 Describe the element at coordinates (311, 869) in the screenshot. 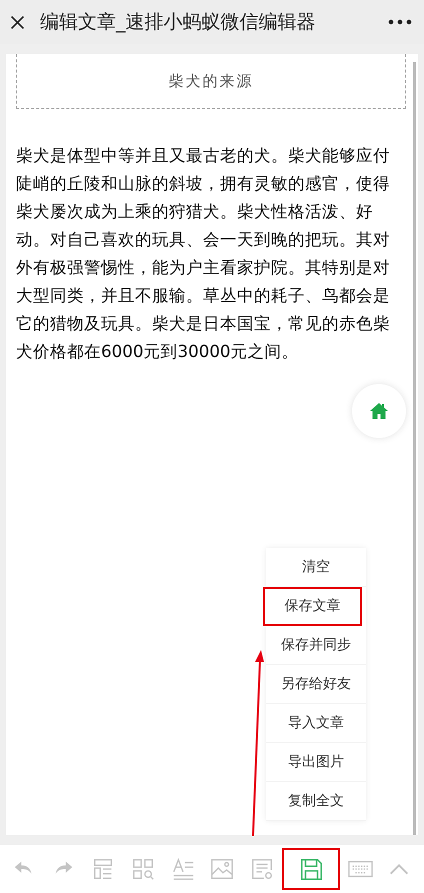

I see `toolbar-button` at that location.